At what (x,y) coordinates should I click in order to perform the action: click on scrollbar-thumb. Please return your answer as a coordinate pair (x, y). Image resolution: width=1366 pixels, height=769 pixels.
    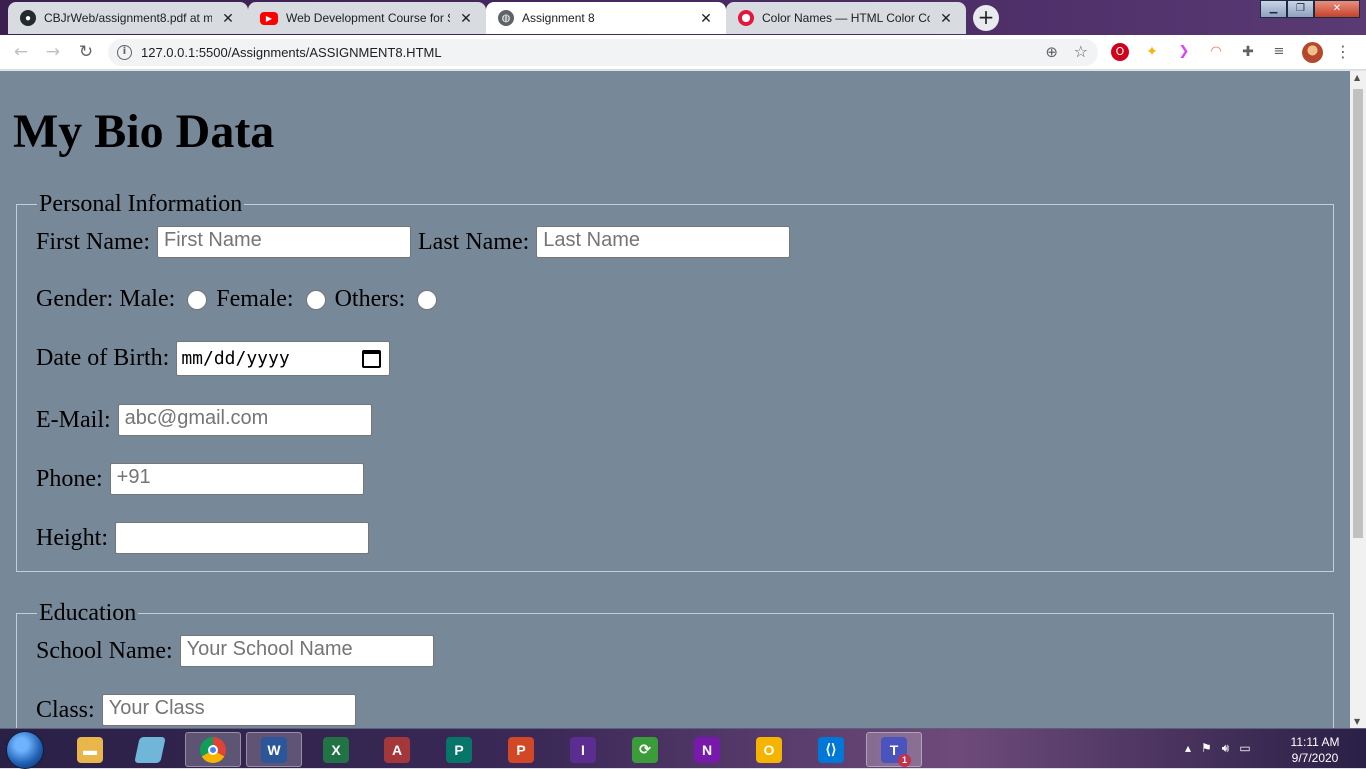
    Looking at the image, I should click on (1358, 313).